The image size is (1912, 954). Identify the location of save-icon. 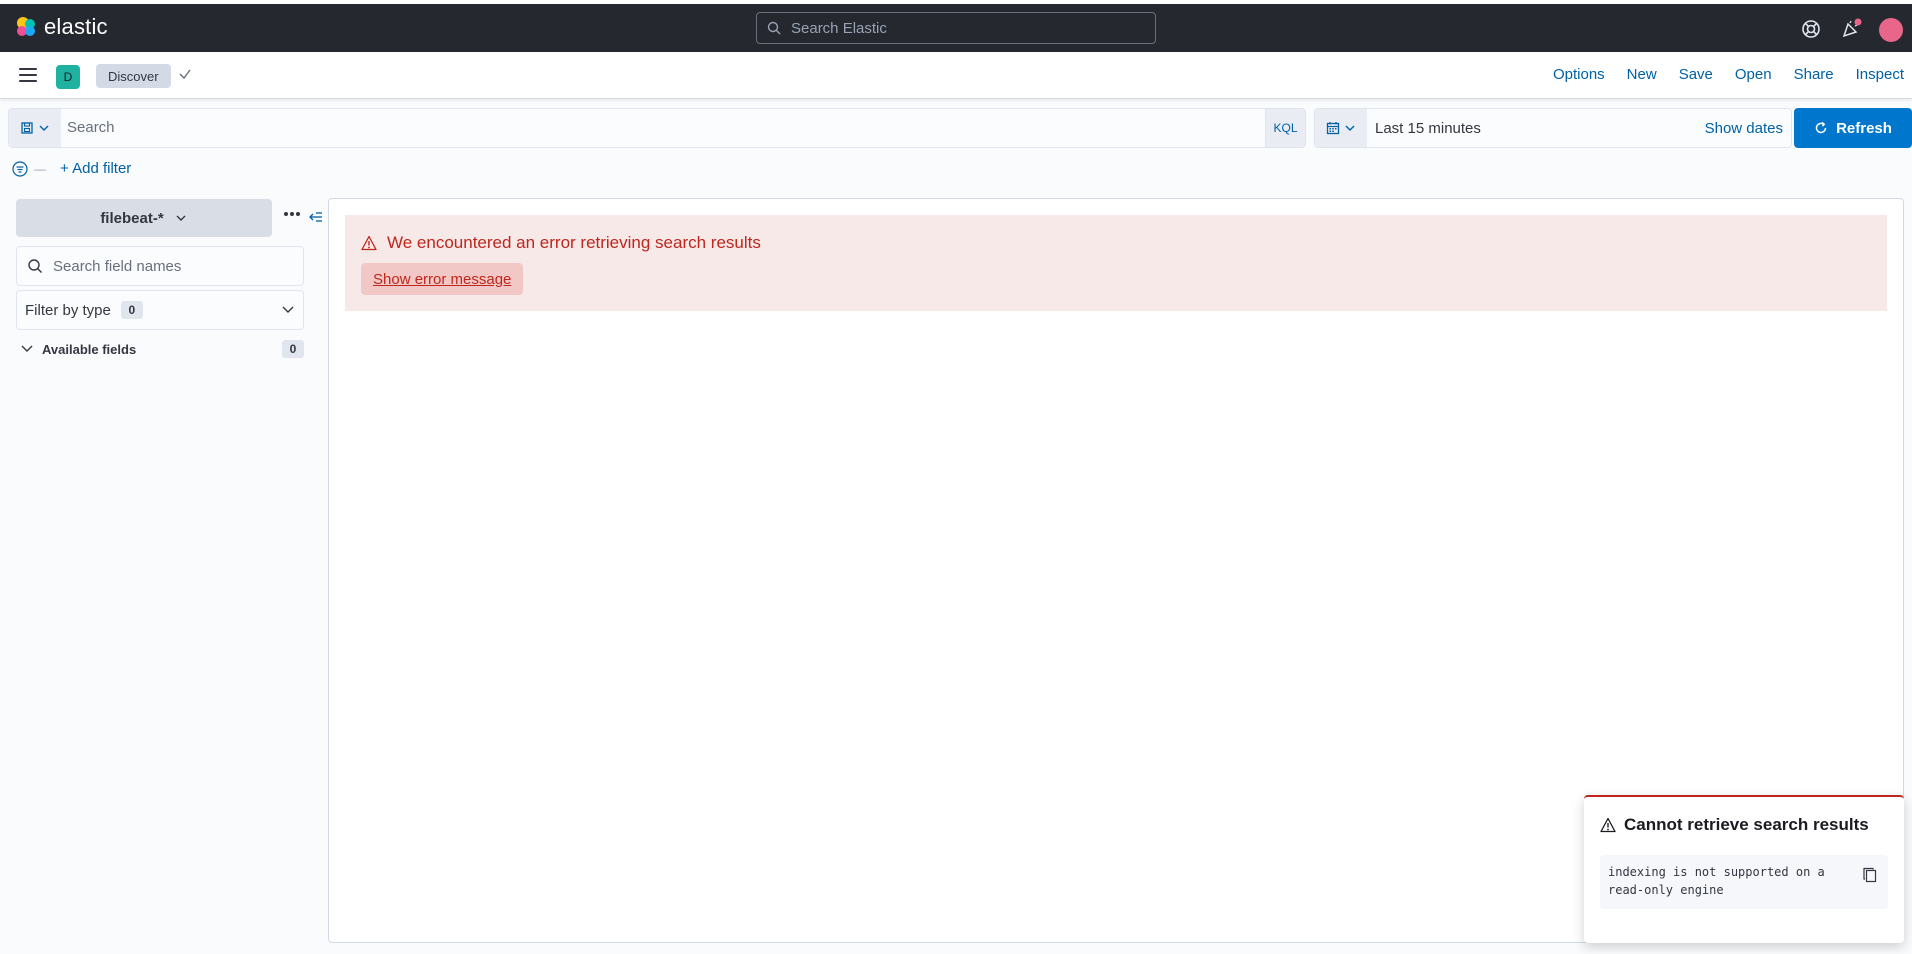
(27, 128).